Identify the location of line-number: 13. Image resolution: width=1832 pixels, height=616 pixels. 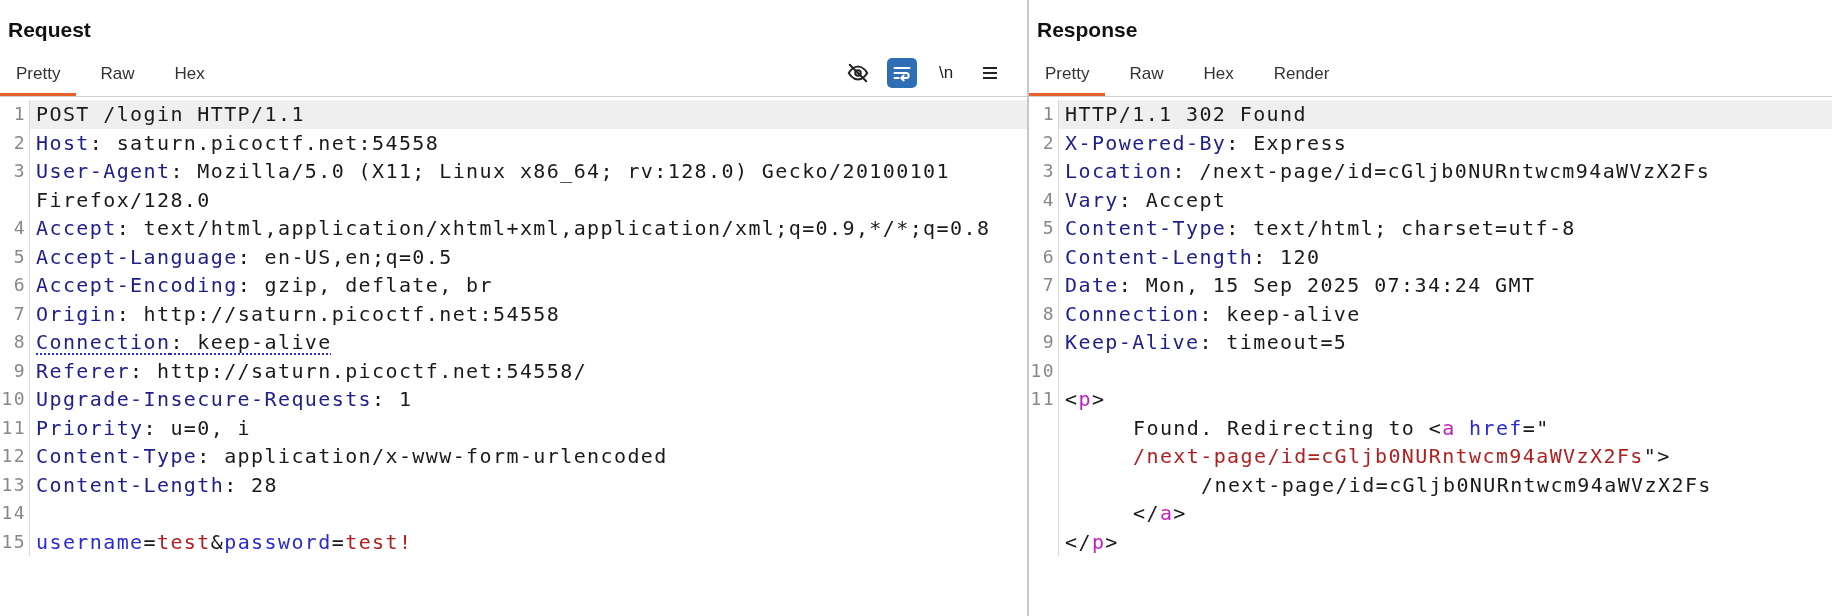
(13, 484).